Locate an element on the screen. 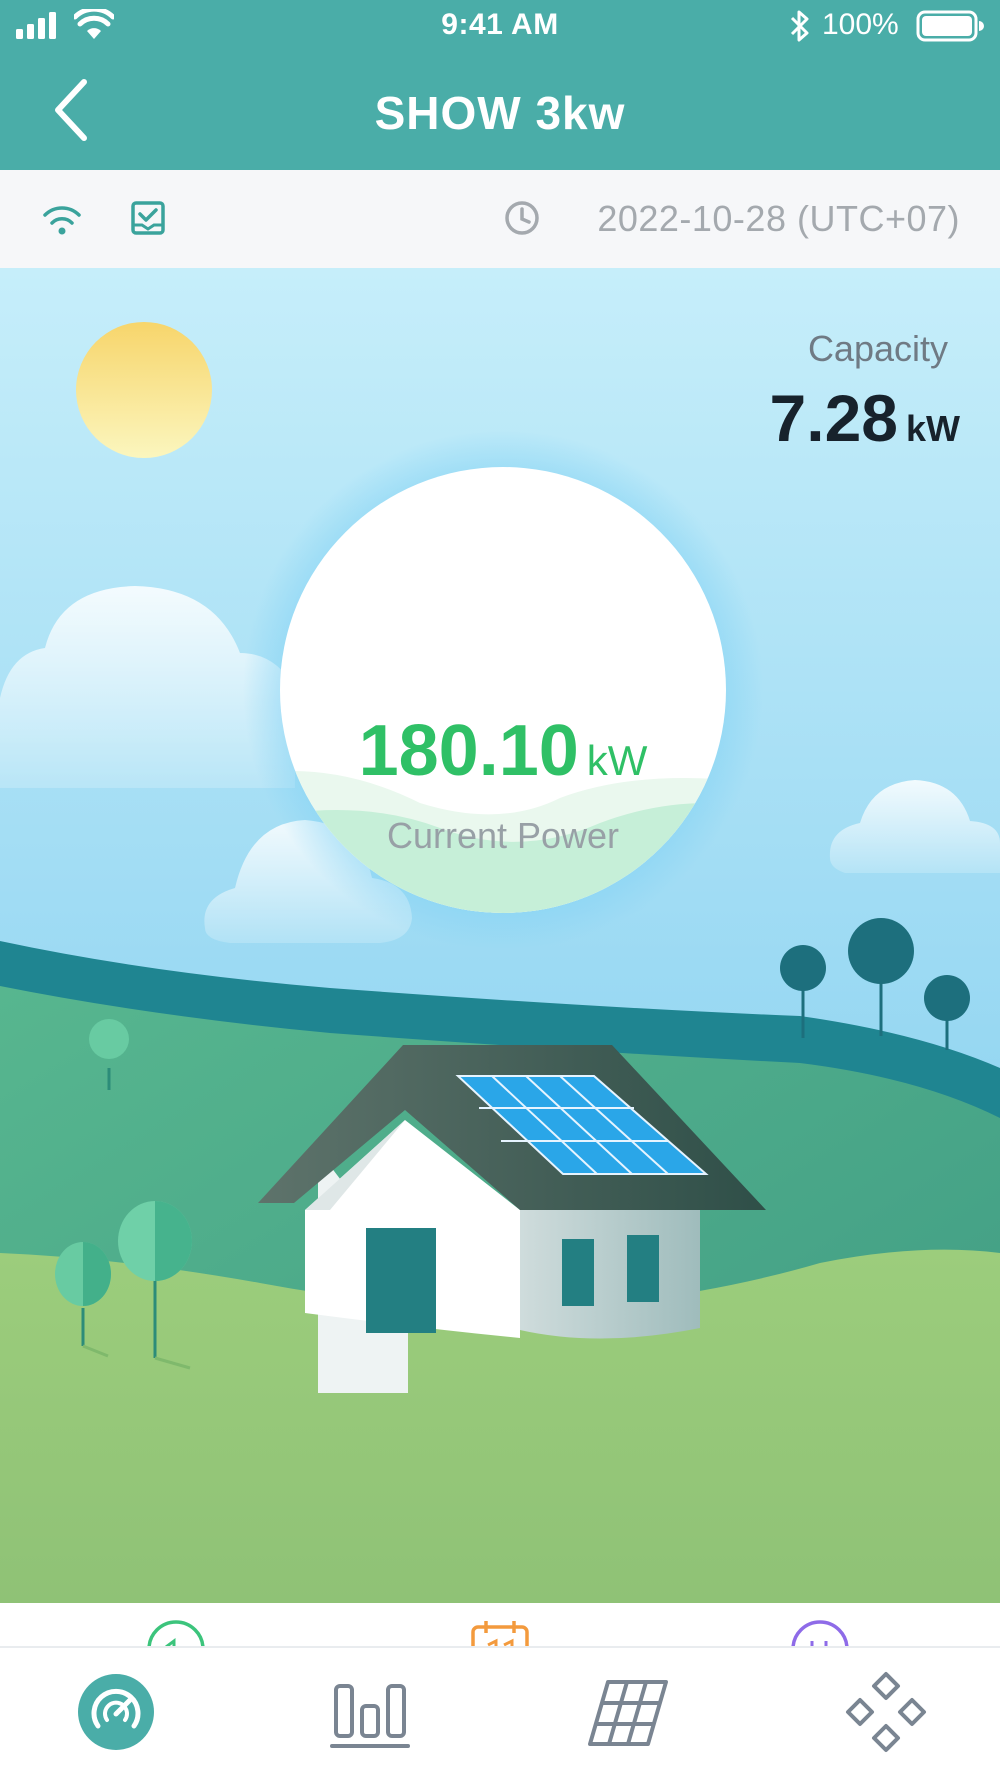 The height and width of the screenshot is (1778, 1000). info-strip: 2022-10-28 (UTC+07) is located at coordinates (500, 219).